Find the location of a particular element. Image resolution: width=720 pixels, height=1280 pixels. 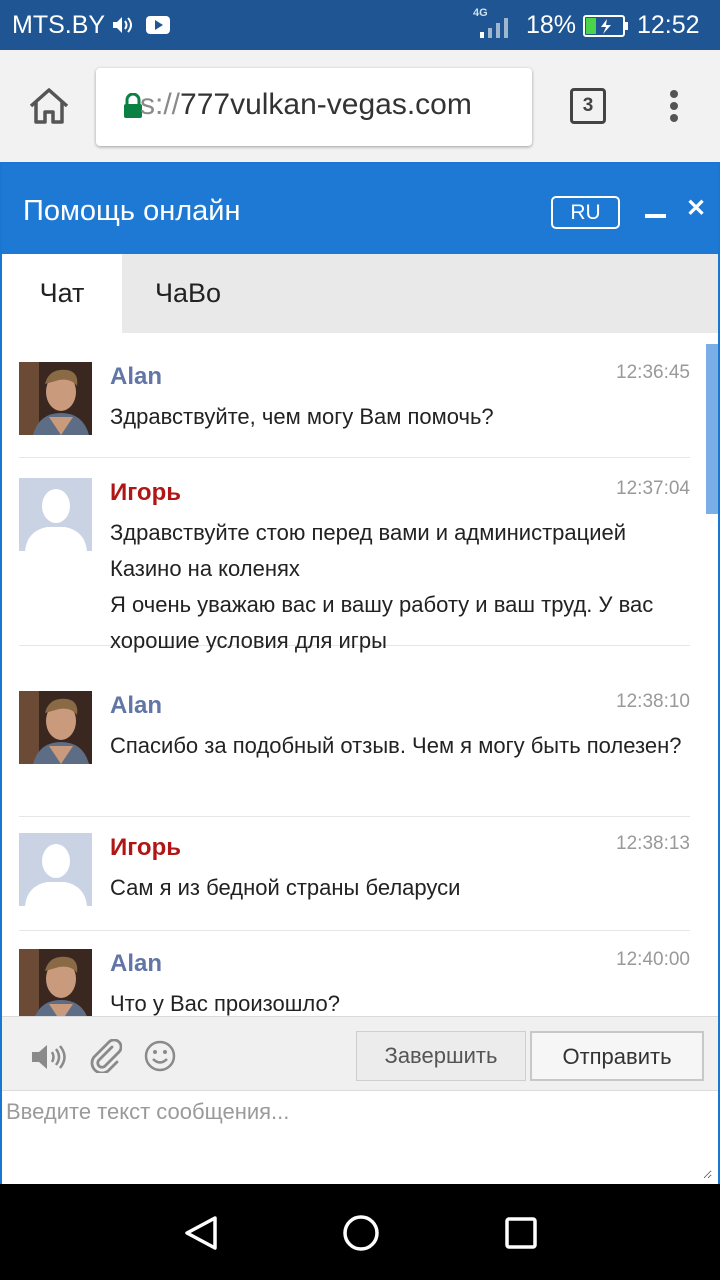

message-text: Сам я из бедной страны беларуси is located at coordinates (285, 887).